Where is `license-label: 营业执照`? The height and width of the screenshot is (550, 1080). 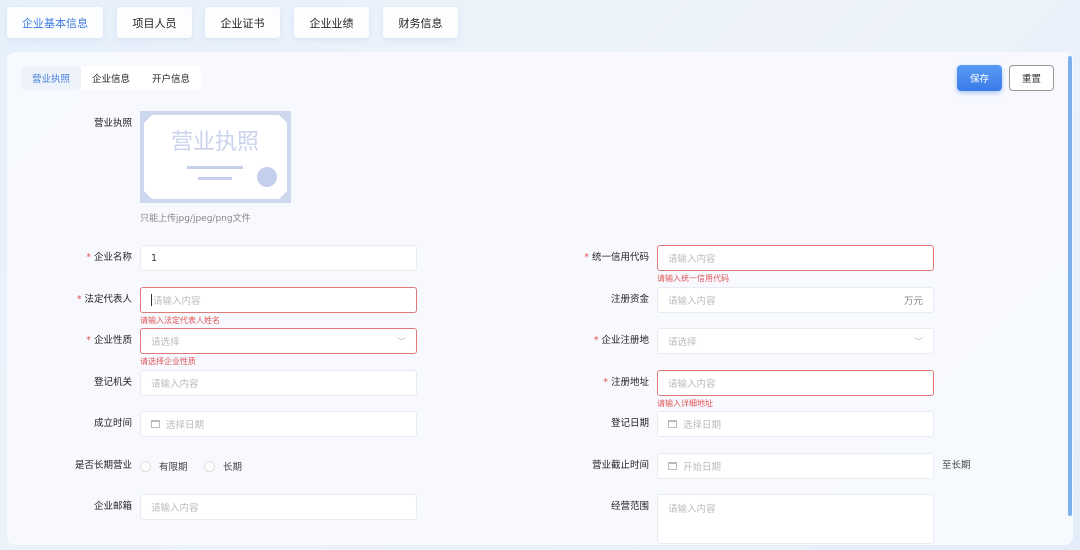 license-label: 营业执照 is located at coordinates (112, 123).